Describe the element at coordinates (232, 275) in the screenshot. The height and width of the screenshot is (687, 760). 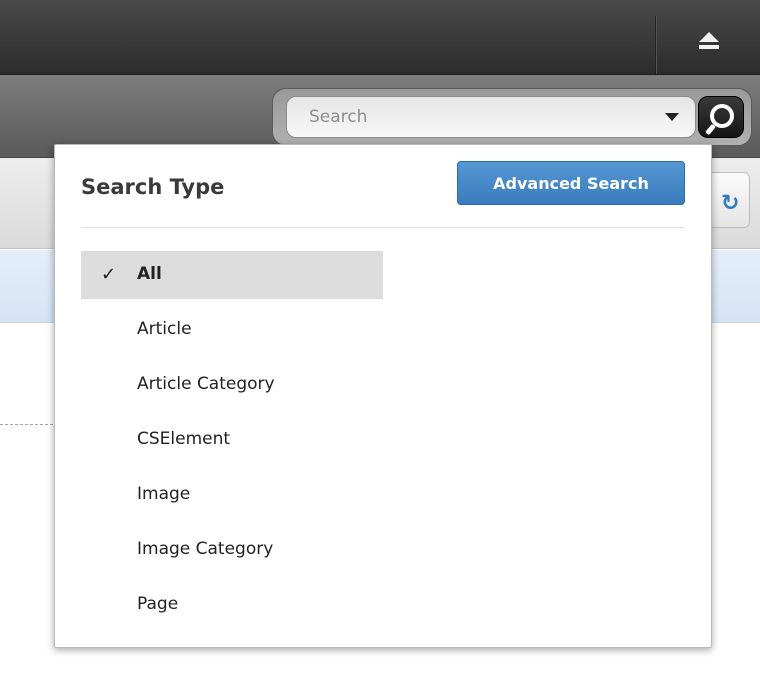
I see `search-type-option: ✓ All` at that location.